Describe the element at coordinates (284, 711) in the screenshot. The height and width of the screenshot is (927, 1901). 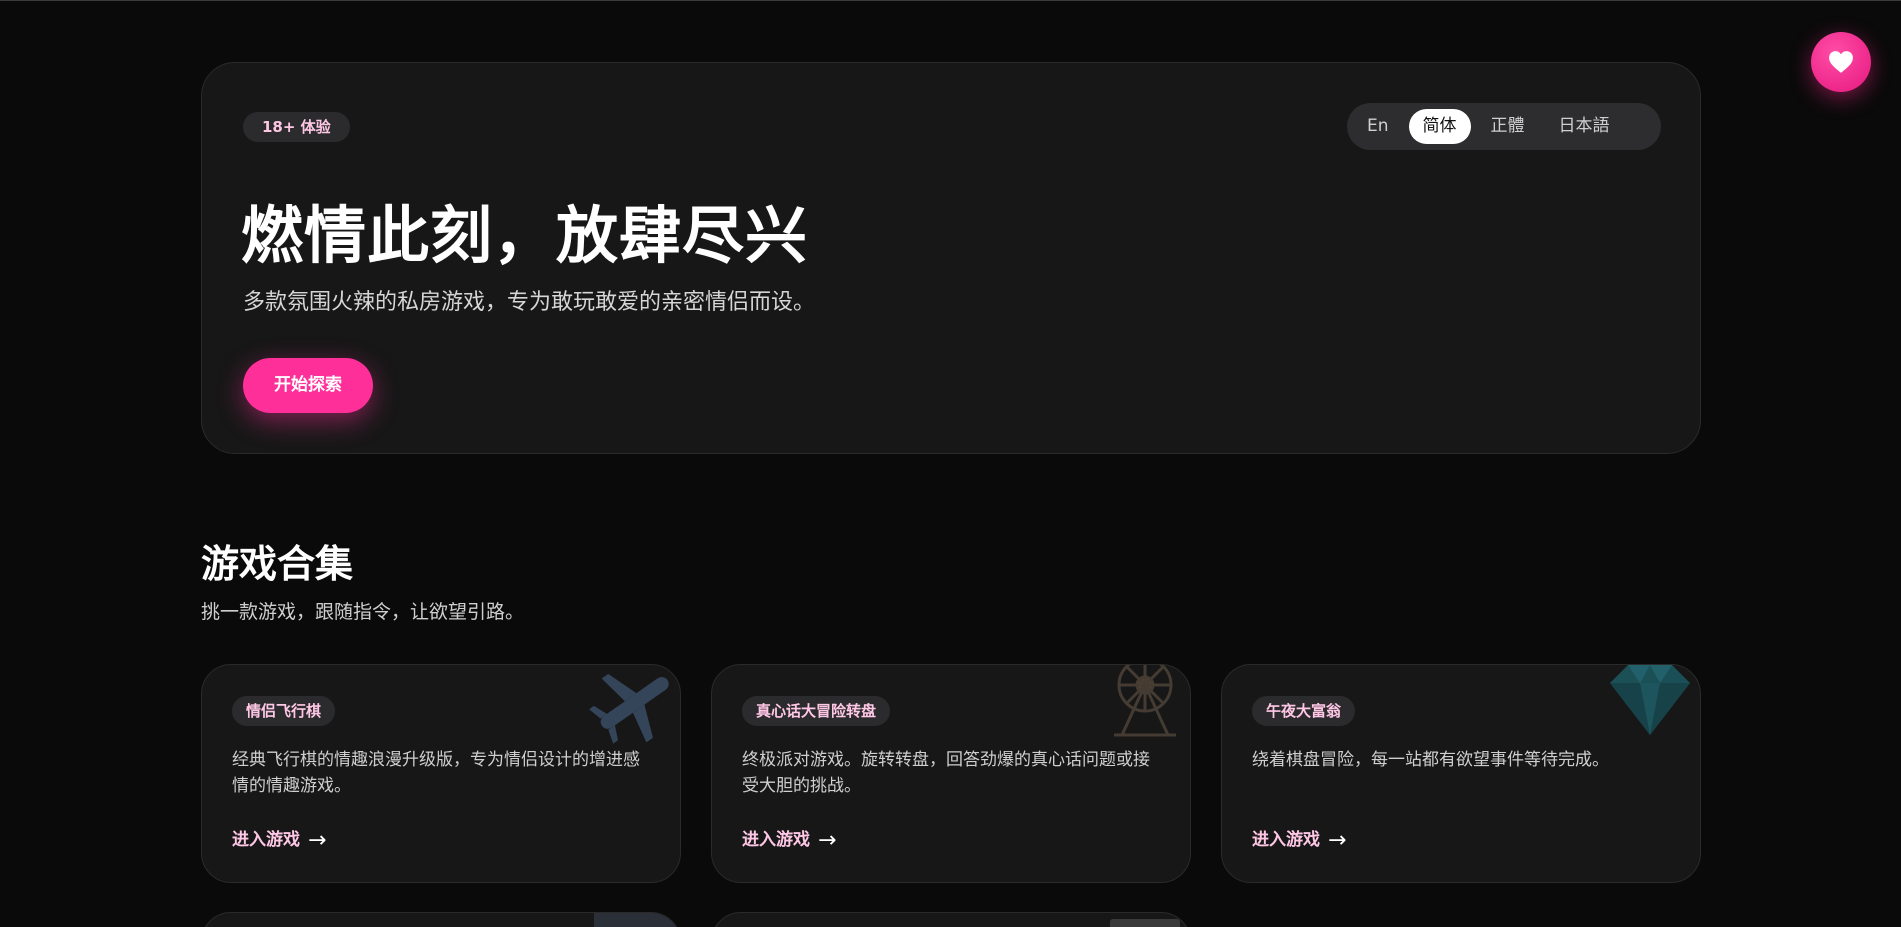
I see `game-badge: 情侣飞行棋` at that location.